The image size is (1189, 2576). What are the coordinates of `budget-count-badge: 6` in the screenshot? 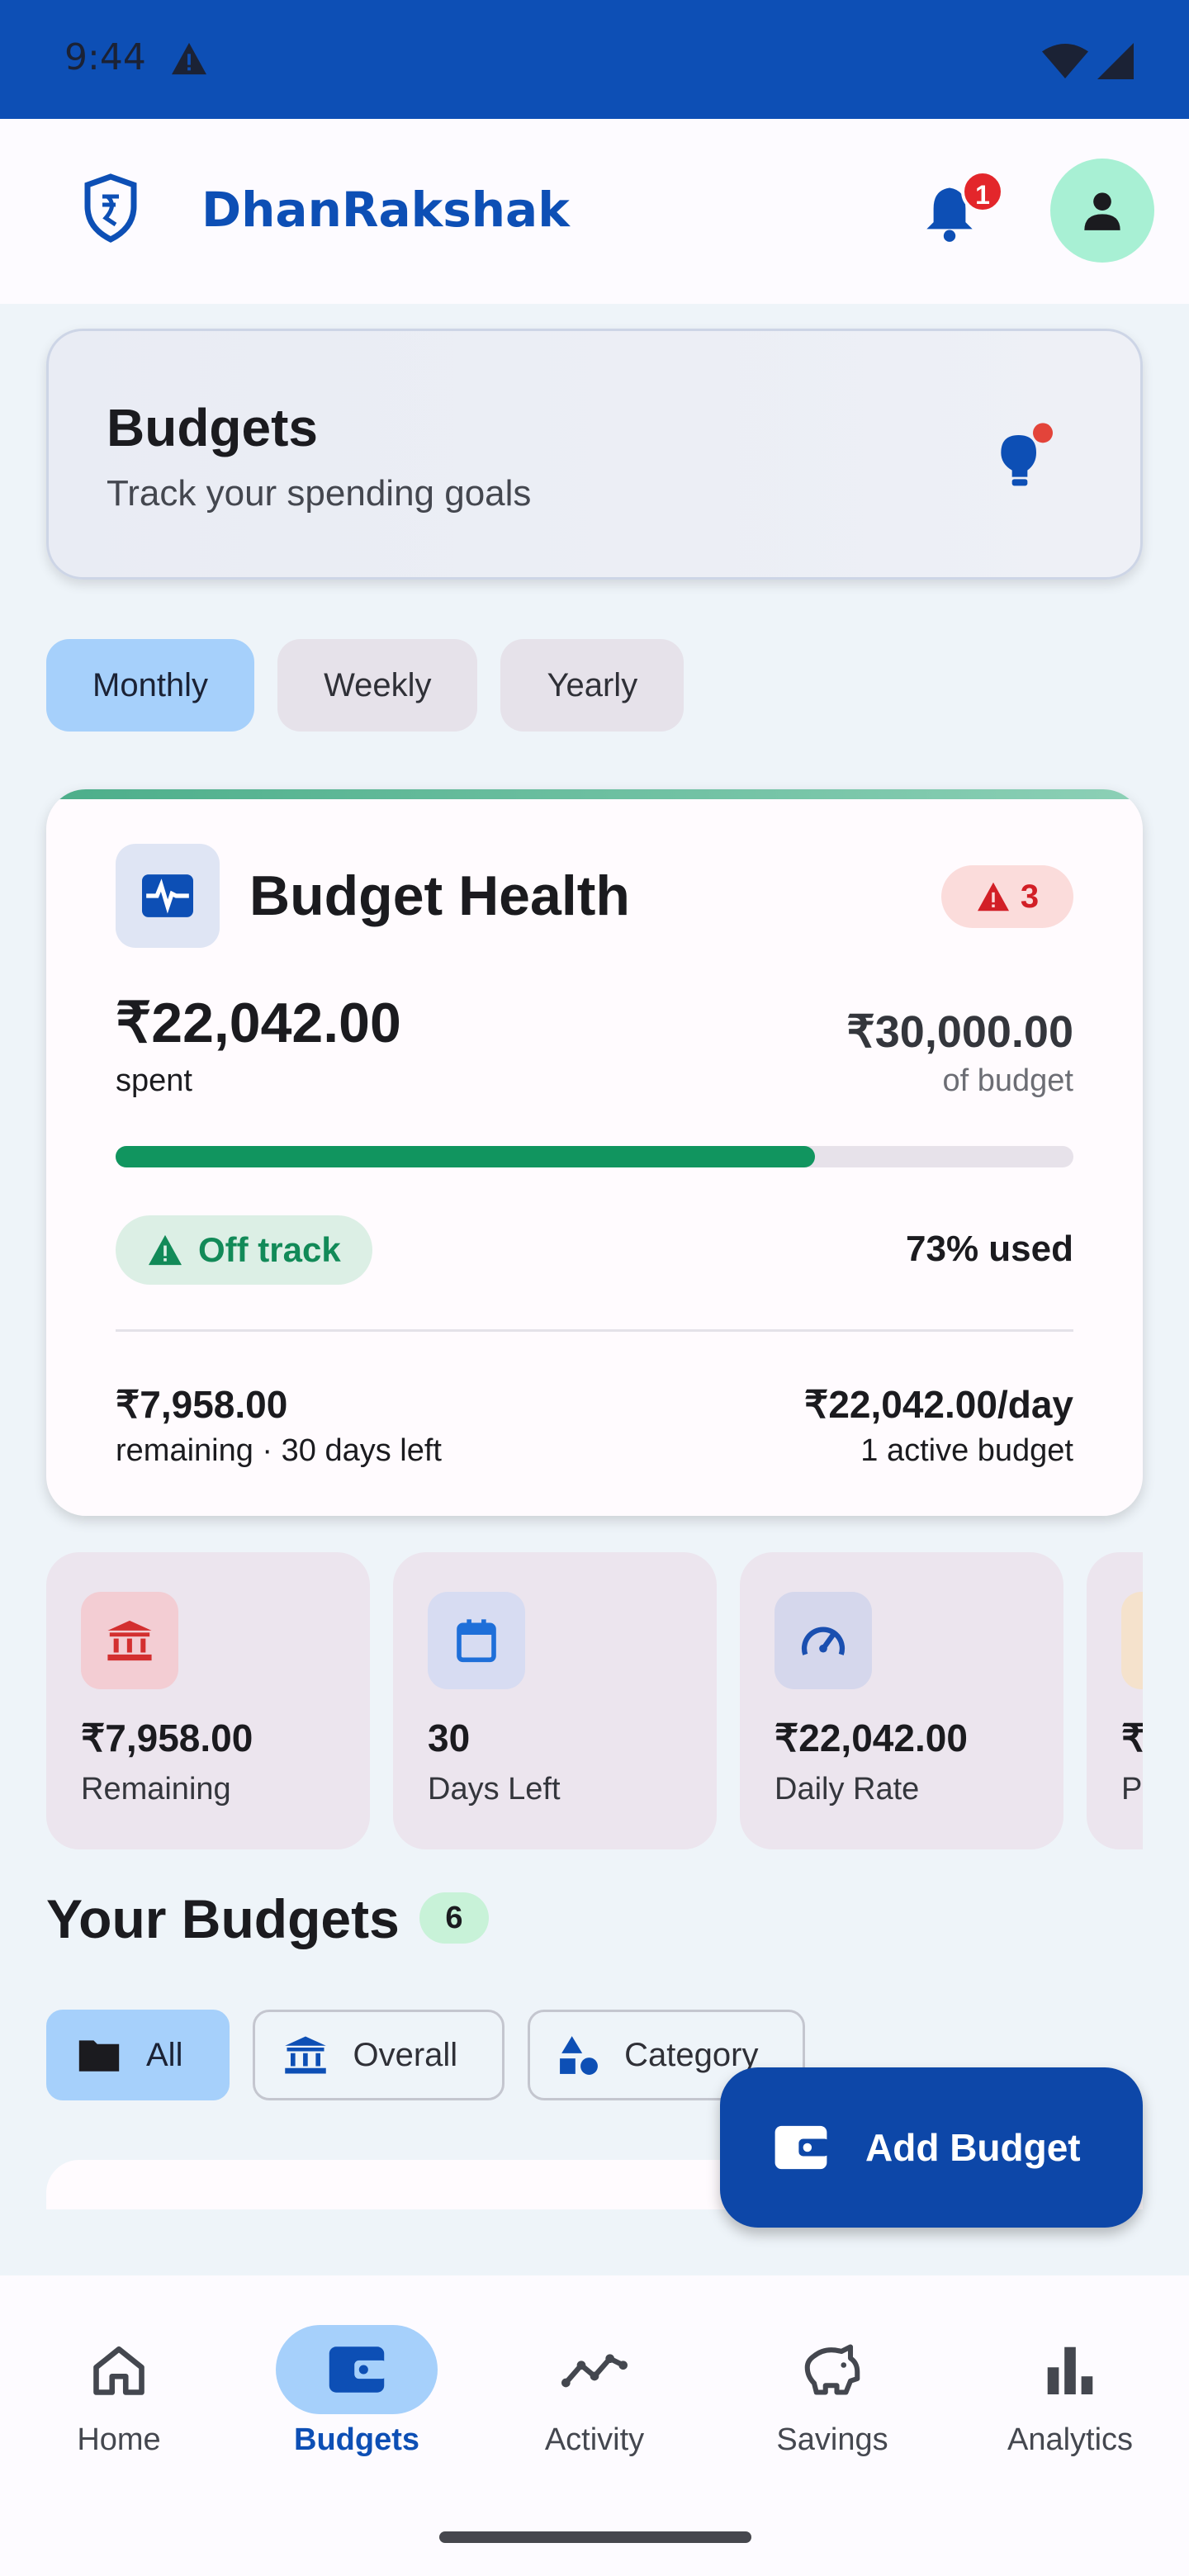 It's located at (454, 1918).